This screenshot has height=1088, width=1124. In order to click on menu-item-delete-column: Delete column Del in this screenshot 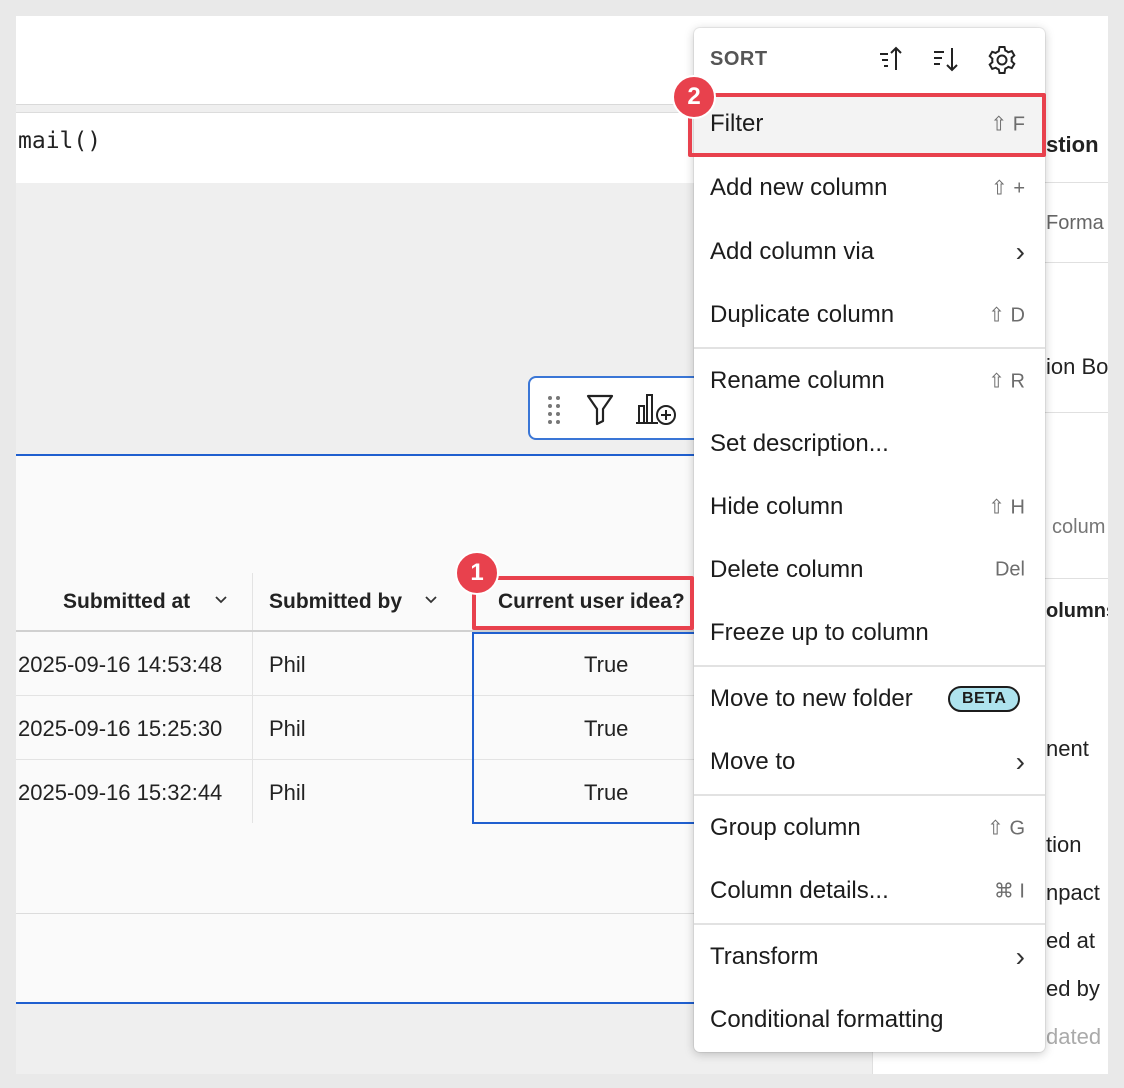, I will do `click(869, 570)`.